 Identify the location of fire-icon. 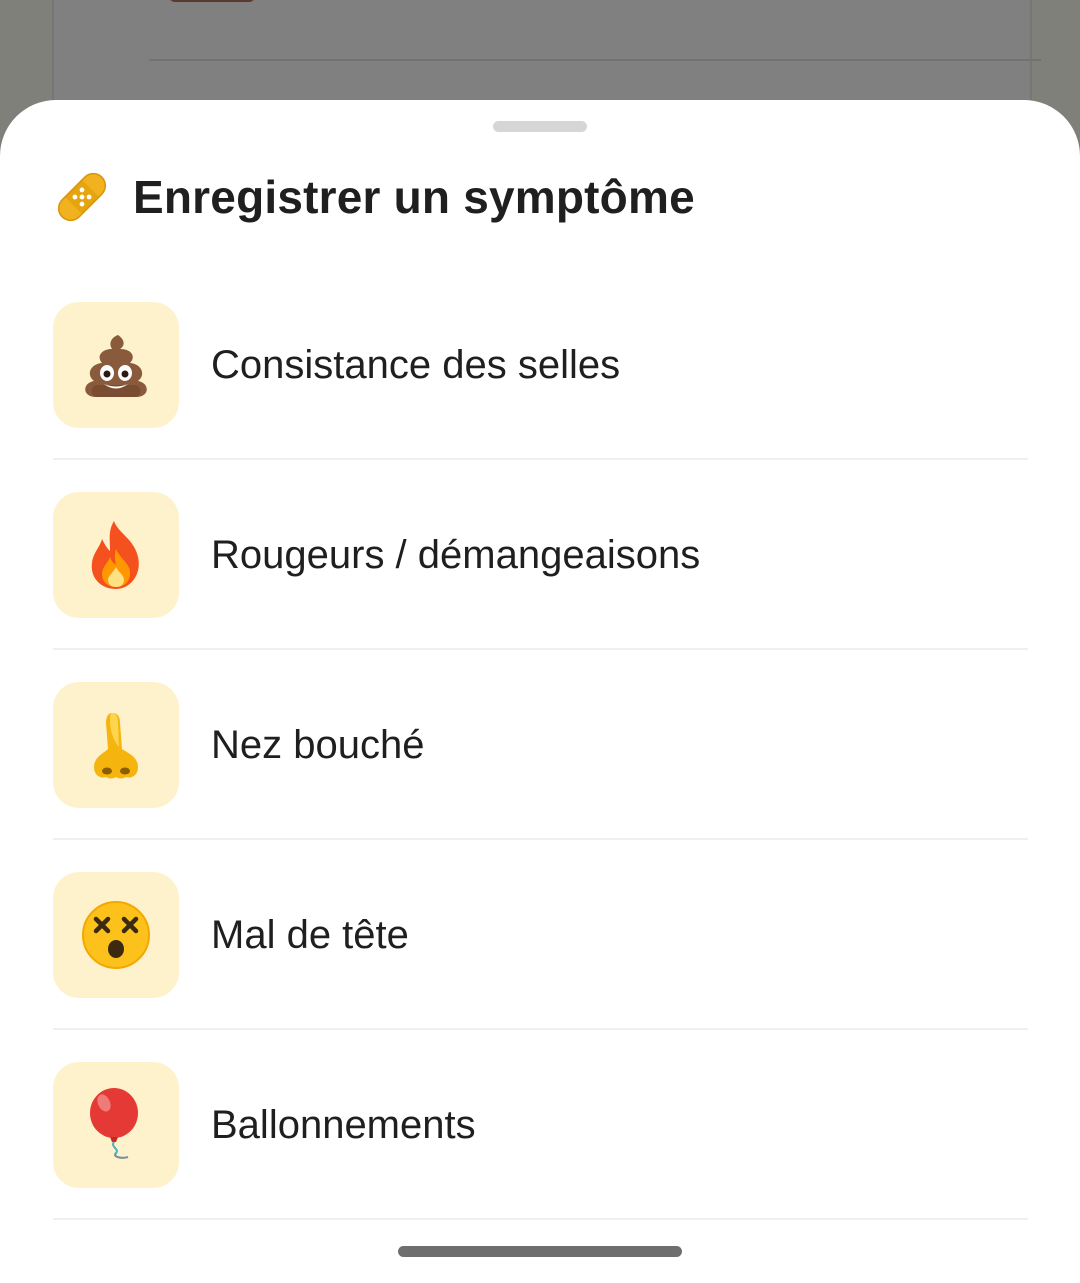
(116, 555).